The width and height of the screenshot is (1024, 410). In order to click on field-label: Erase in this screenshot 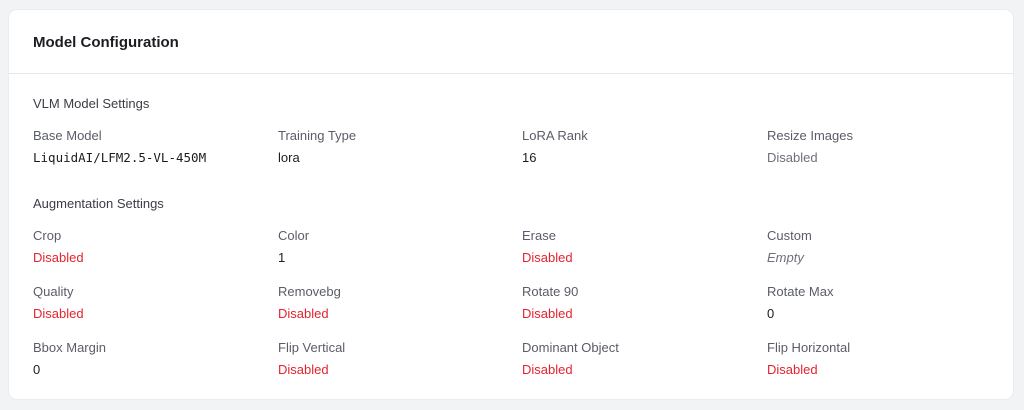, I will do `click(539, 235)`.